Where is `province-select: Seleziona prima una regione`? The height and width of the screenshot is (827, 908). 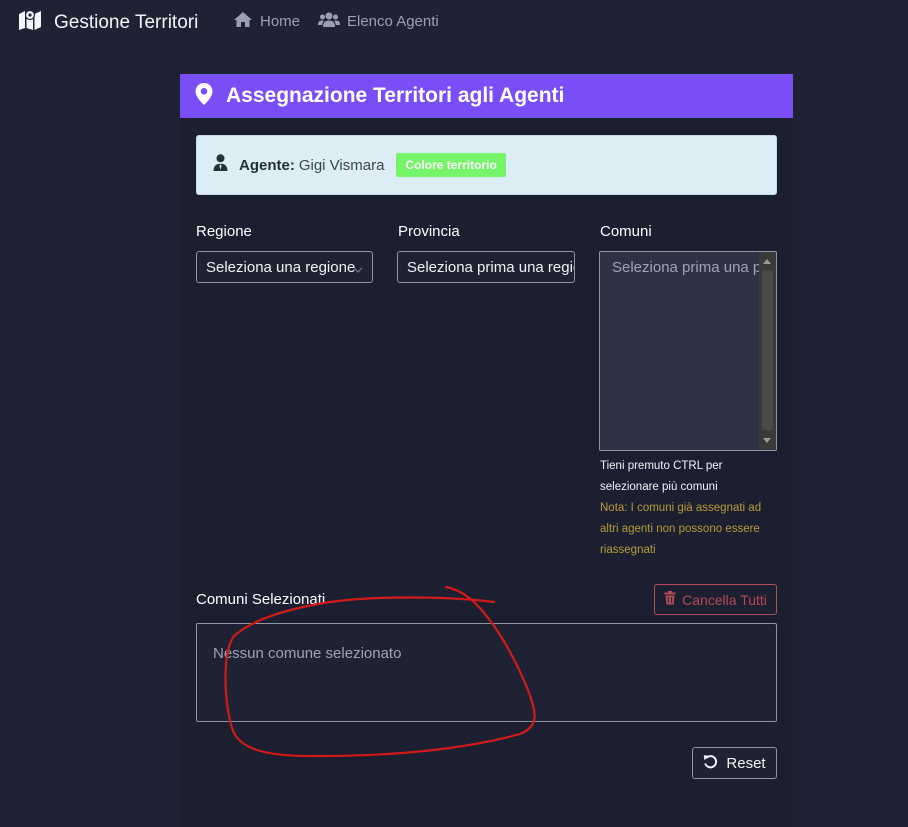
province-select: Seleziona prima una regione is located at coordinates (486, 267).